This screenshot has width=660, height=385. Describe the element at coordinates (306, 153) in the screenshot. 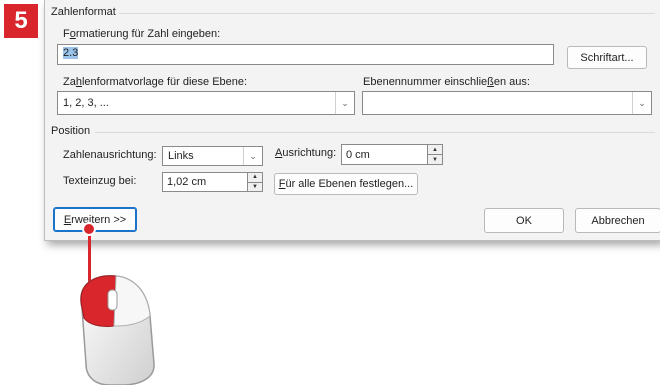

I see `aligned-at-label: Ausrichtung:` at that location.